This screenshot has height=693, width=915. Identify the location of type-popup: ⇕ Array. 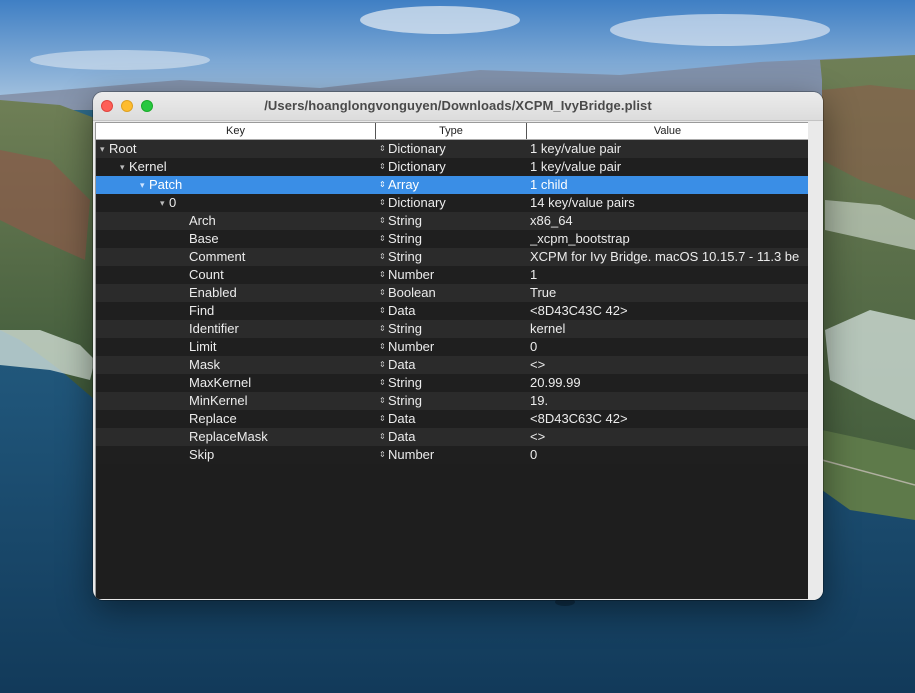
(451, 185).